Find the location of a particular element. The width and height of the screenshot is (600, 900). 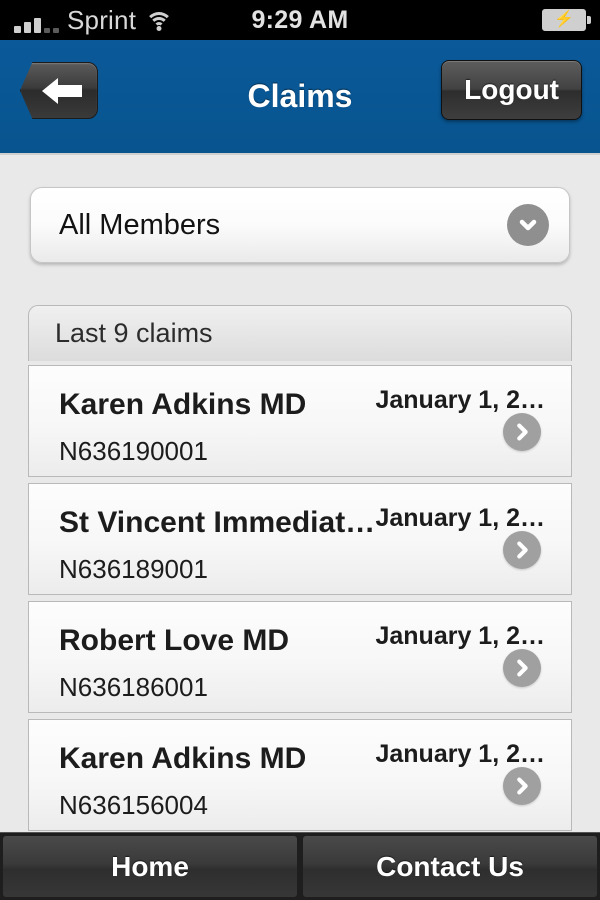

tab-contact-us: Contact Us is located at coordinates (450, 866).